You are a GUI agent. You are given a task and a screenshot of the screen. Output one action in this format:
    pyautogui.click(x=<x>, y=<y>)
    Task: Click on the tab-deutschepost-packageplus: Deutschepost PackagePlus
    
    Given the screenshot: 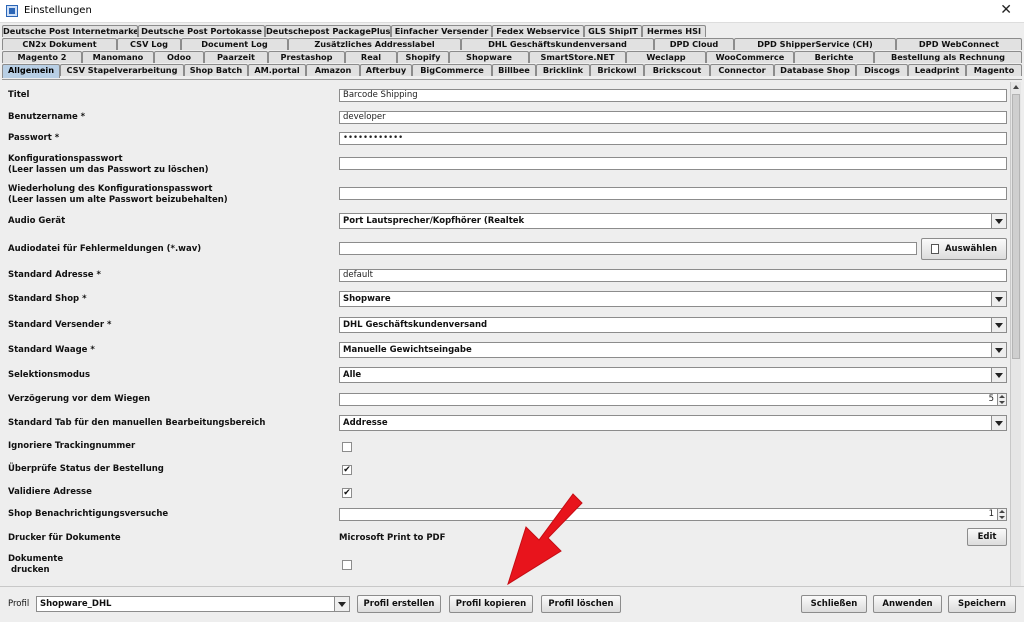 What is the action you would take?
    pyautogui.click(x=328, y=31)
    